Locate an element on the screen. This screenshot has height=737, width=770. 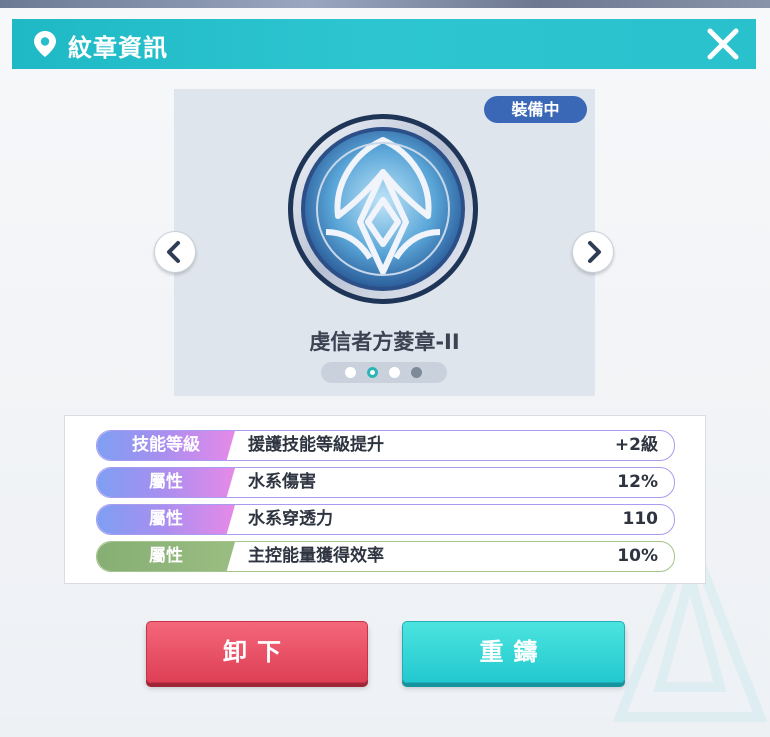
stat-name: 援護技能等級提升 is located at coordinates (316, 445).